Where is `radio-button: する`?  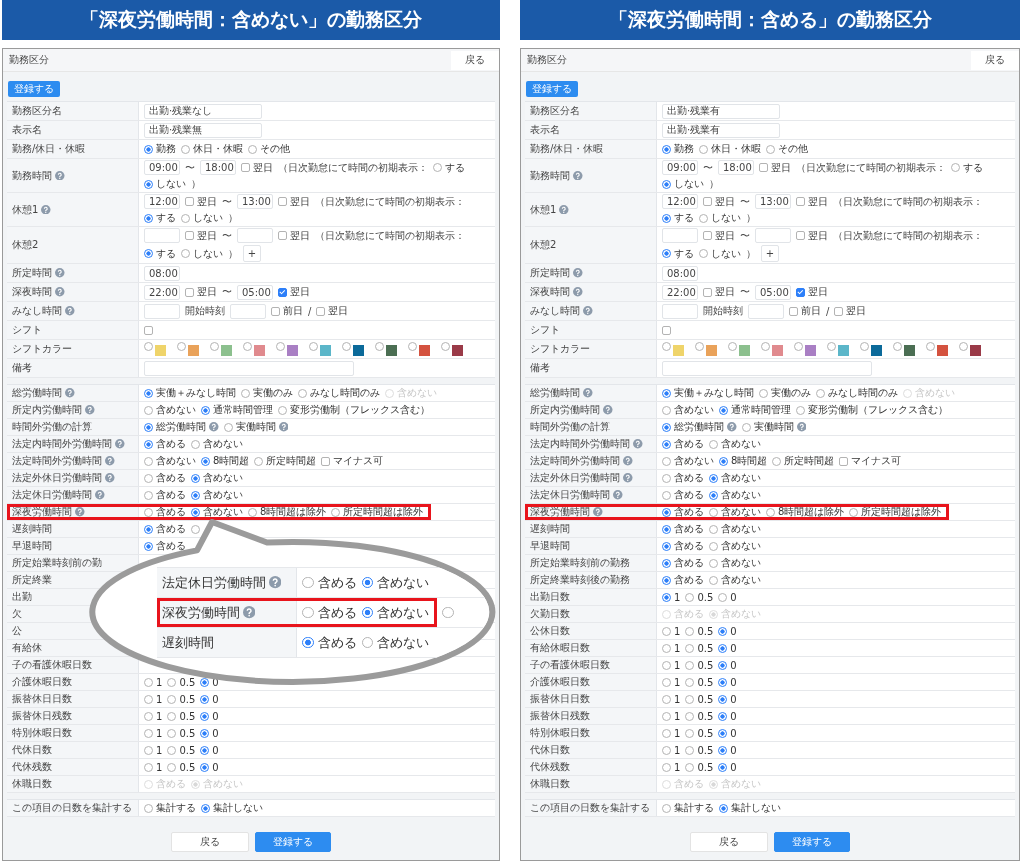 radio-button: する is located at coordinates (449, 167).